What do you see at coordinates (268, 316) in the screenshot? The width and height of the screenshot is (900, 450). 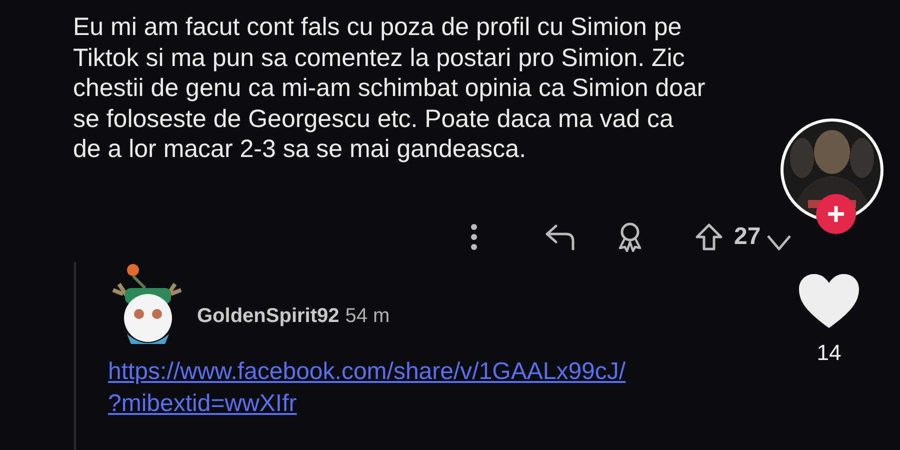 I see `username: GoldenSpirit92` at bounding box center [268, 316].